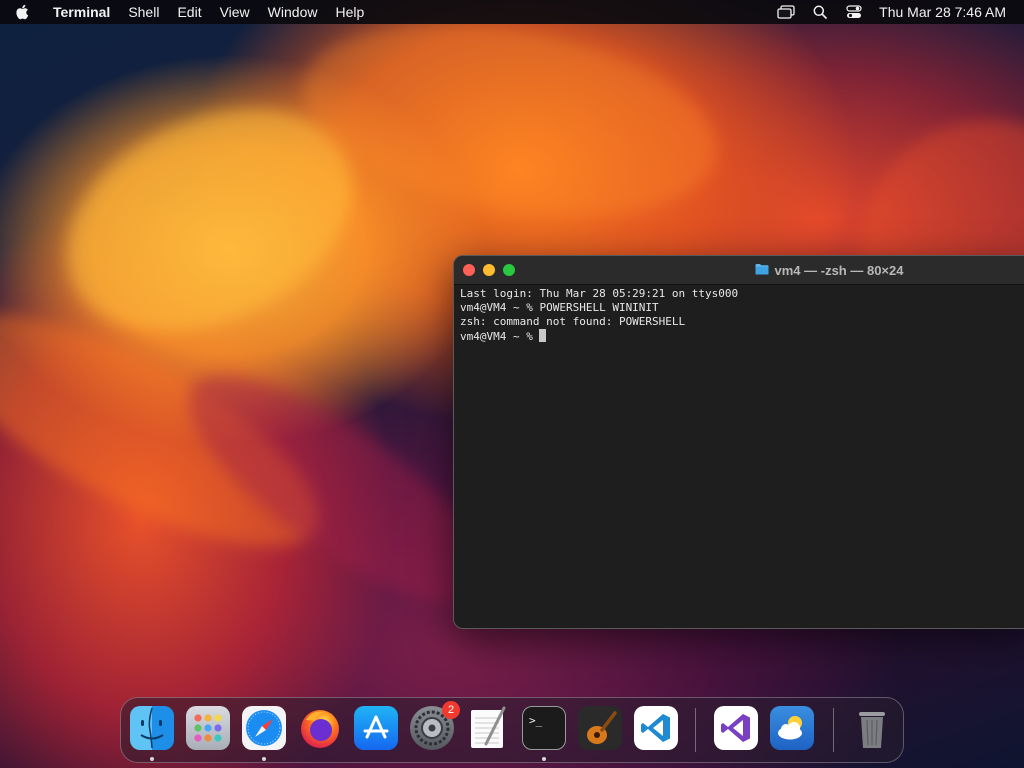 The height and width of the screenshot is (768, 1024). I want to click on window-title: vm4 — -zsh — 80×24, so click(839, 270).